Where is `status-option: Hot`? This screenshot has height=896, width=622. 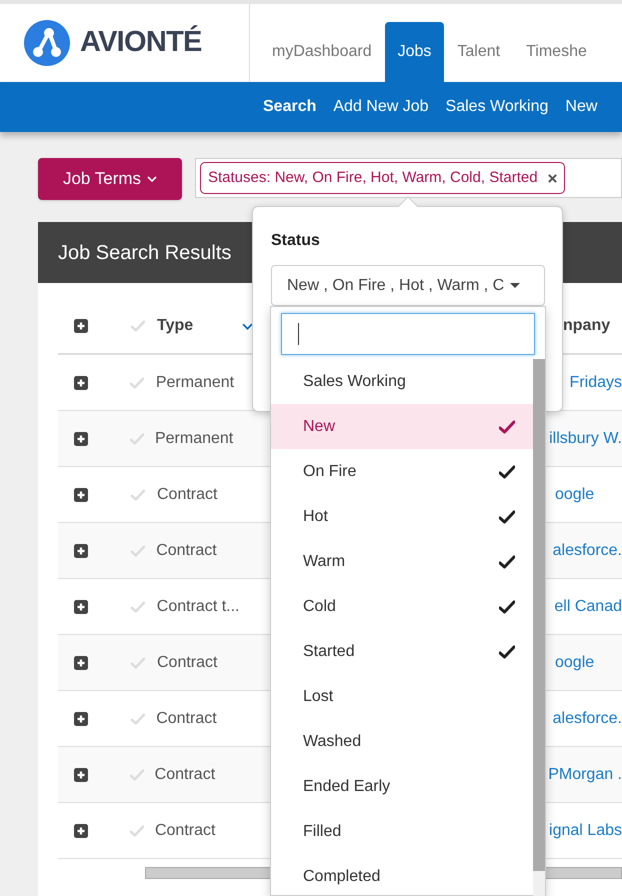 status-option: Hot is located at coordinates (402, 516).